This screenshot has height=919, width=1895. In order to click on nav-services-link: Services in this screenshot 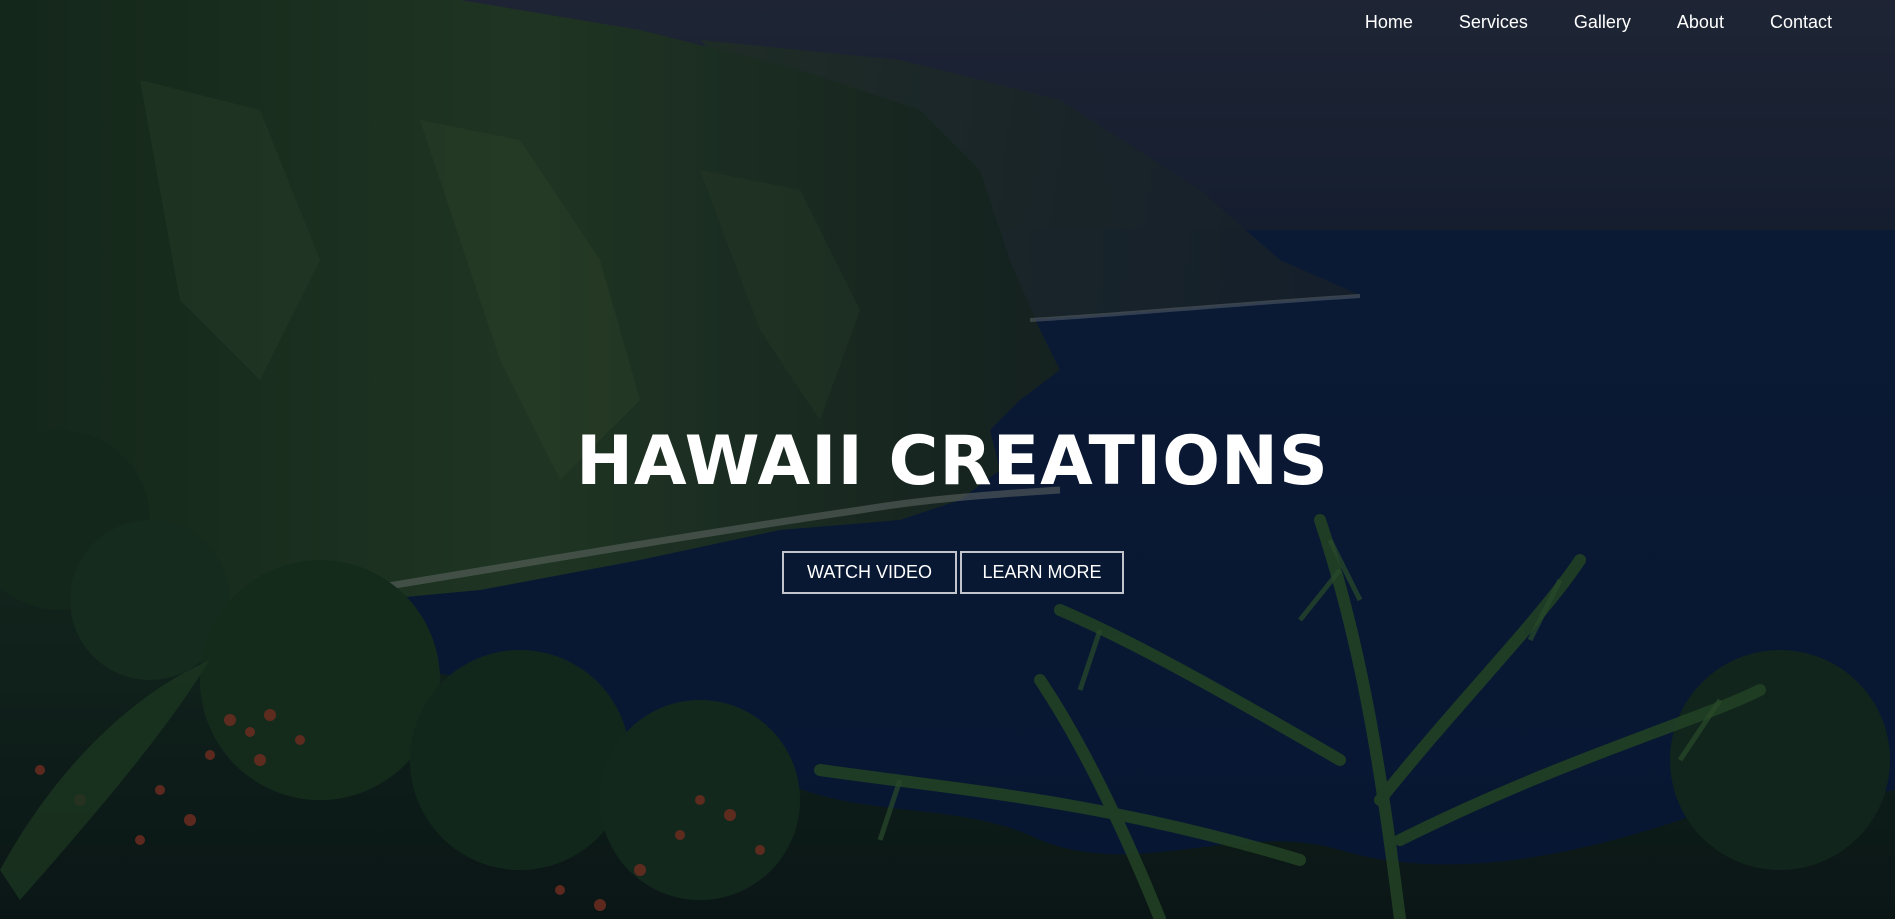, I will do `click(1493, 22)`.